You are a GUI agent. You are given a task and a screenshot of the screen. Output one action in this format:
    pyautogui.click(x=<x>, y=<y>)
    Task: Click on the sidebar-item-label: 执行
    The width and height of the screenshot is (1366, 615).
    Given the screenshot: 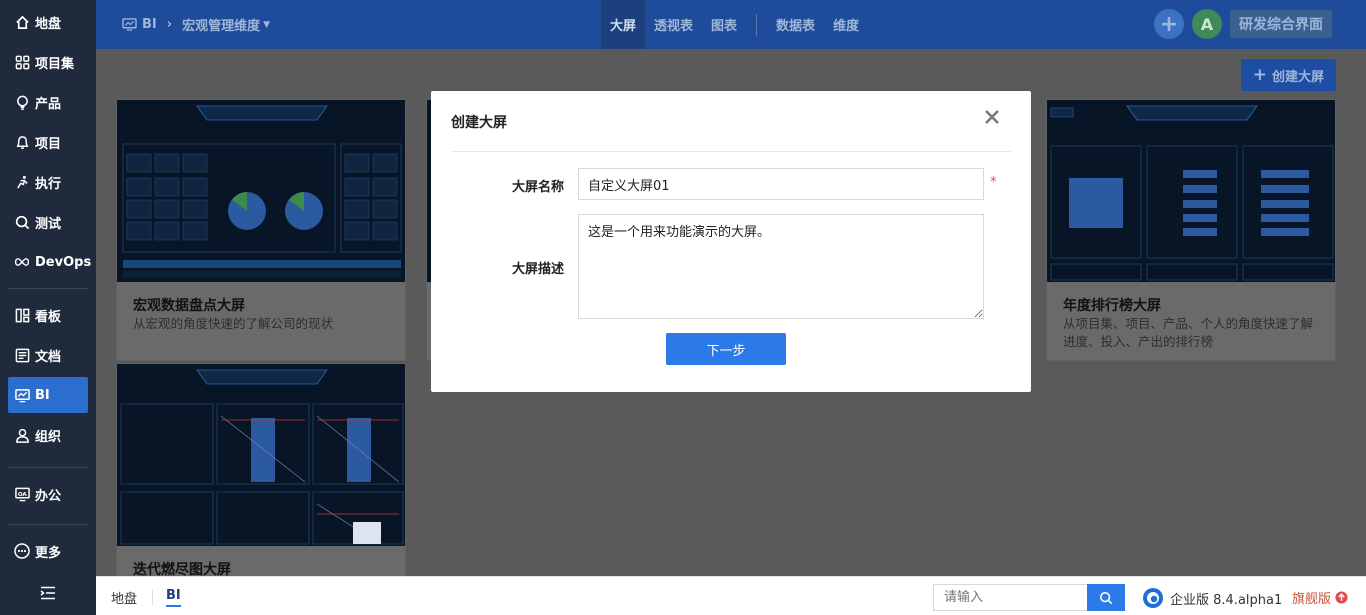 What is the action you would take?
    pyautogui.click(x=48, y=184)
    